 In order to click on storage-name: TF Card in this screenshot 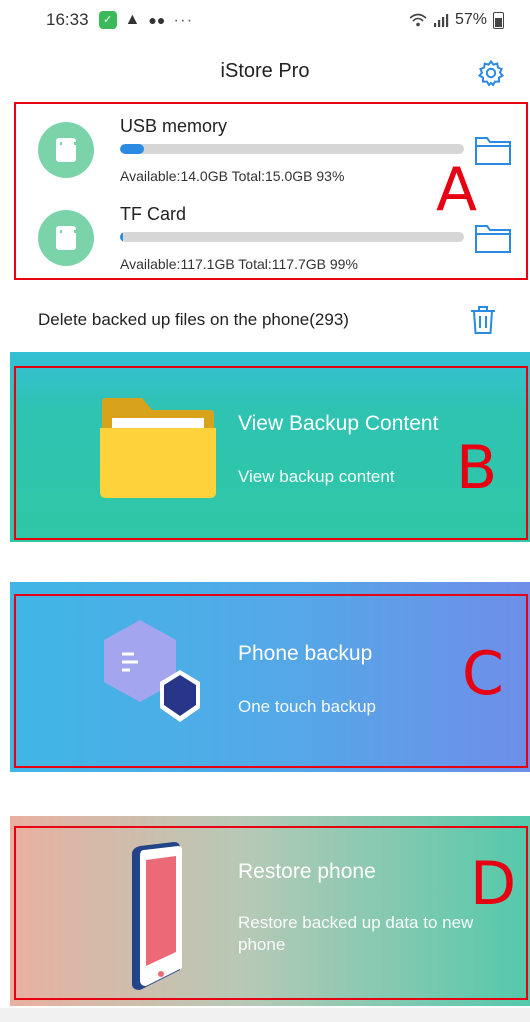, I will do `click(153, 214)`.